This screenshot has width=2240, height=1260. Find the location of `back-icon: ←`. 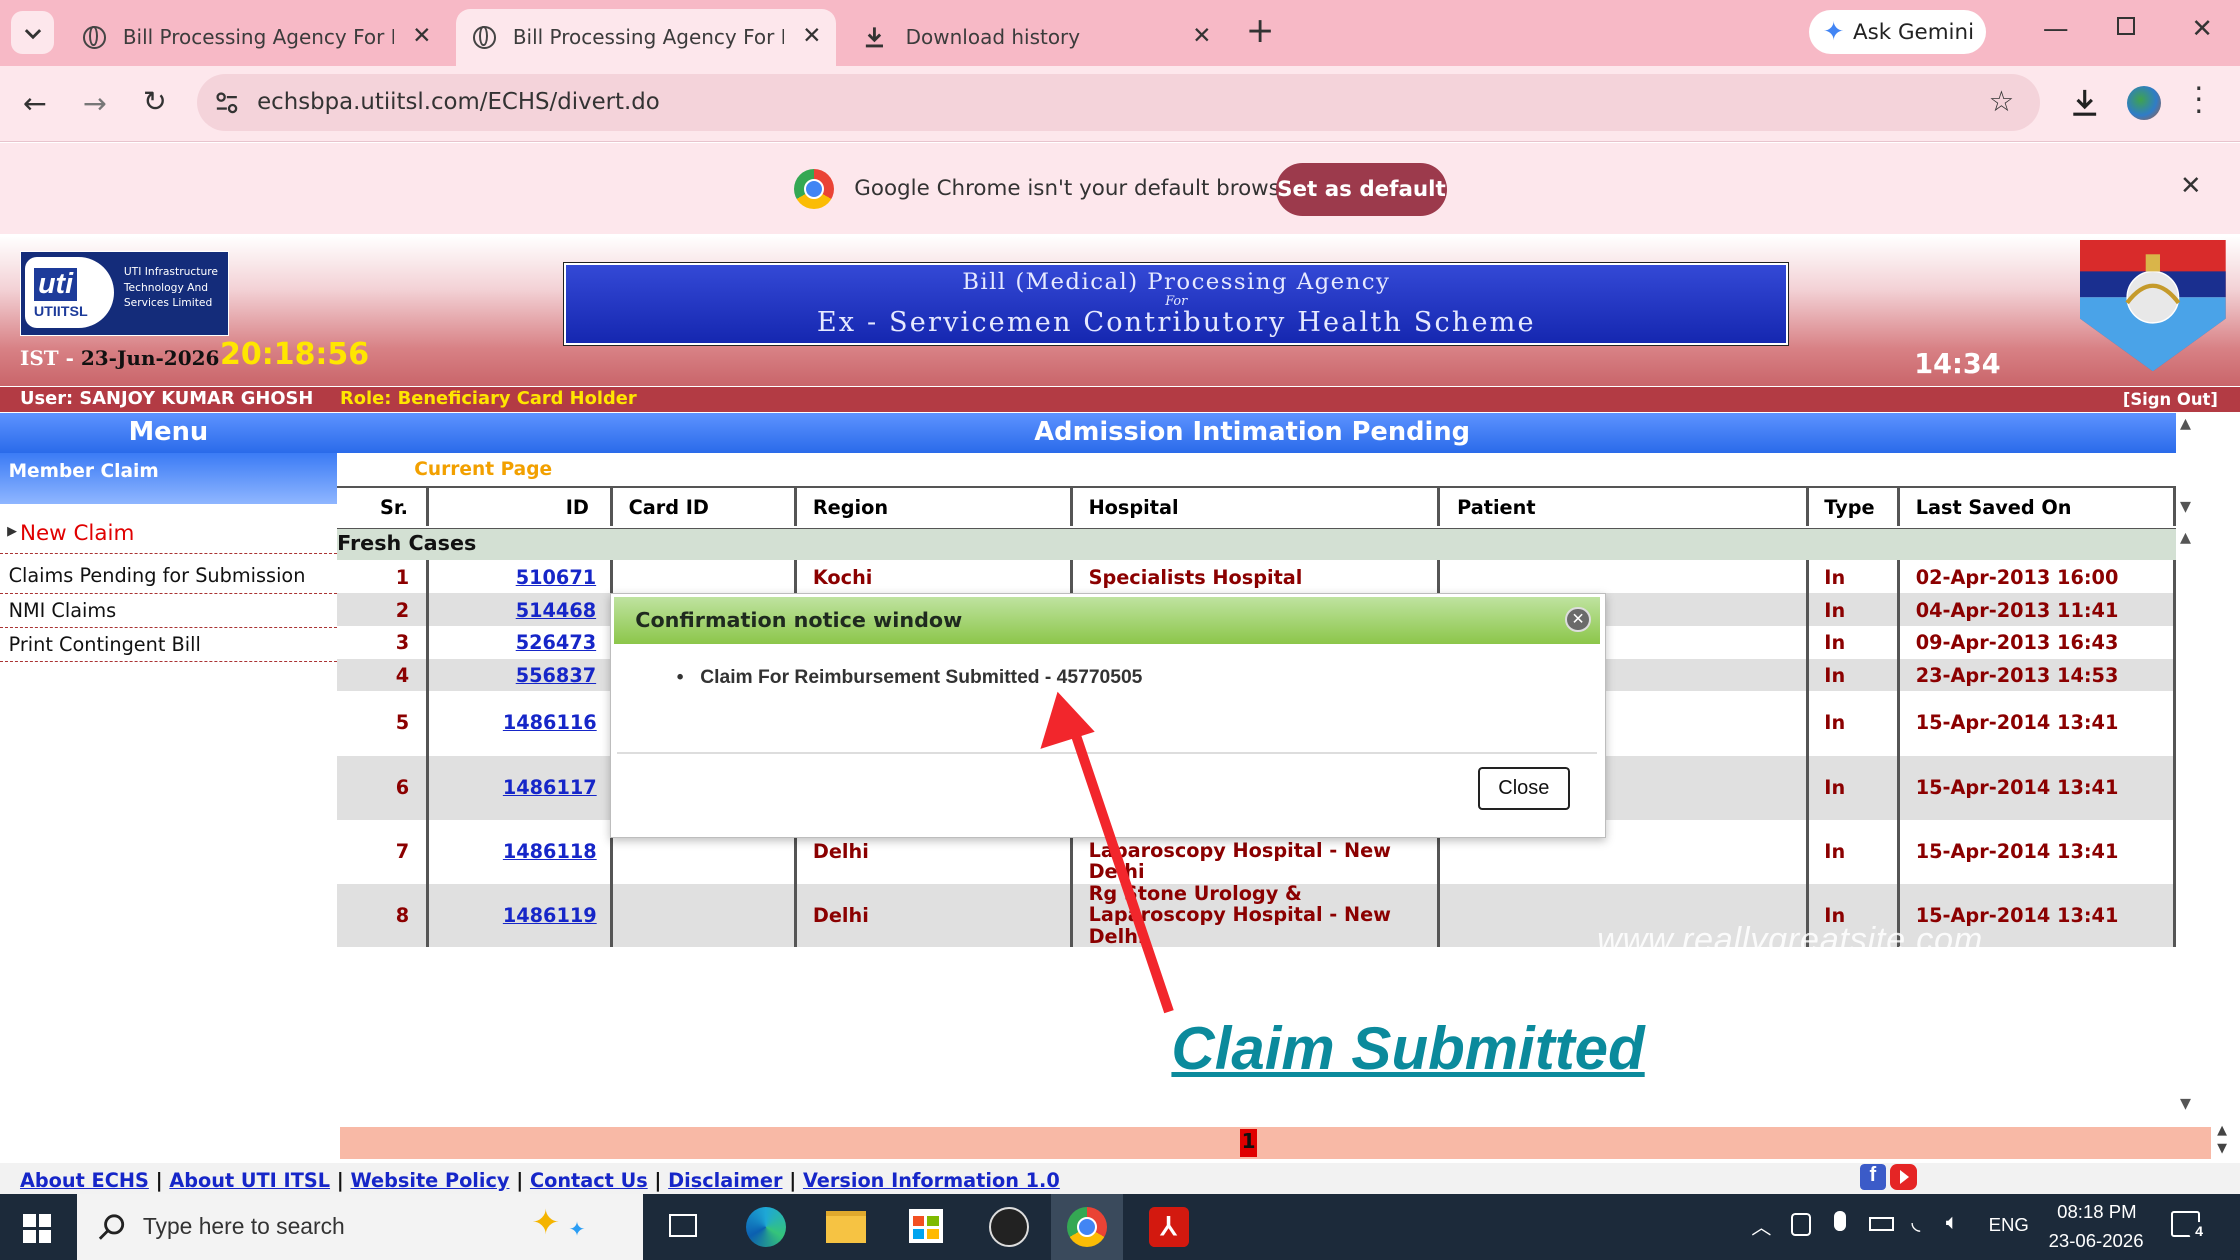

back-icon: ← is located at coordinates (35, 103).